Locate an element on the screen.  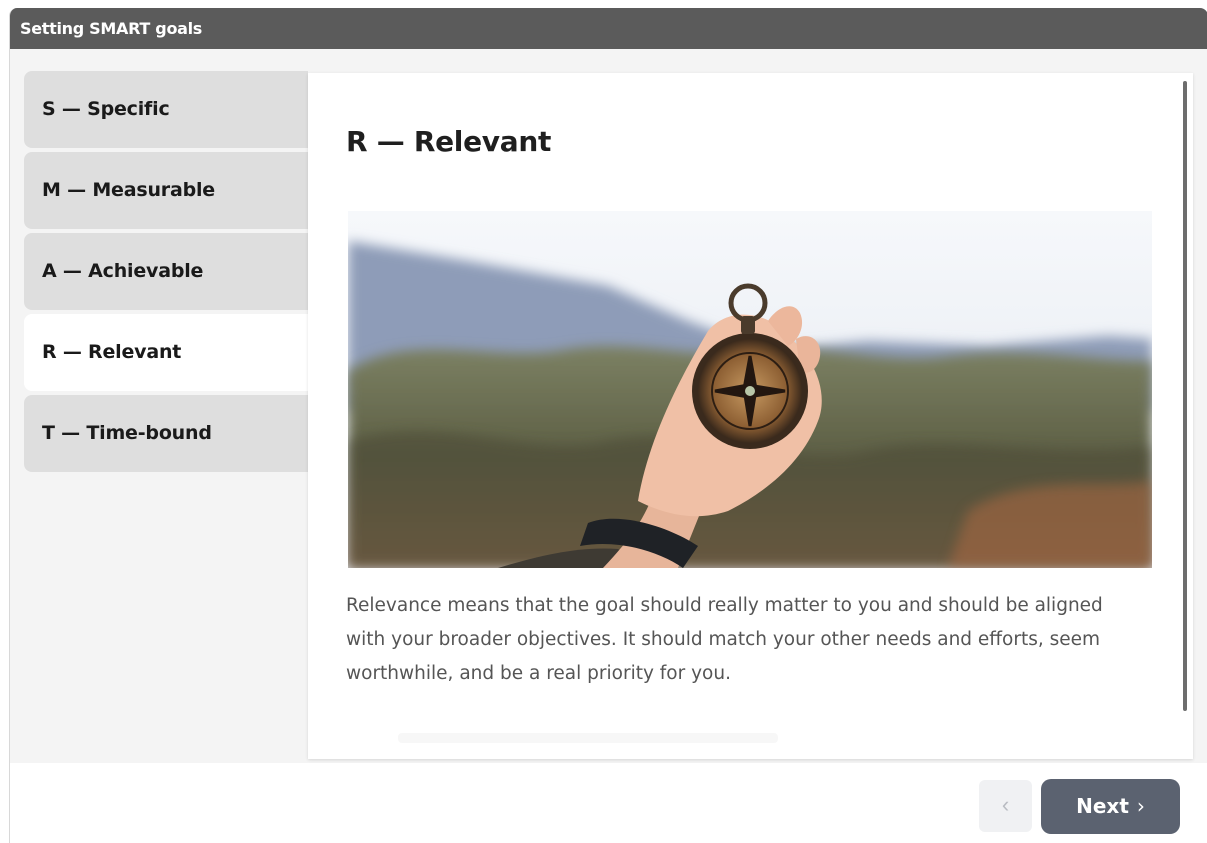
panel-heading: R — Relevant is located at coordinates (449, 141).